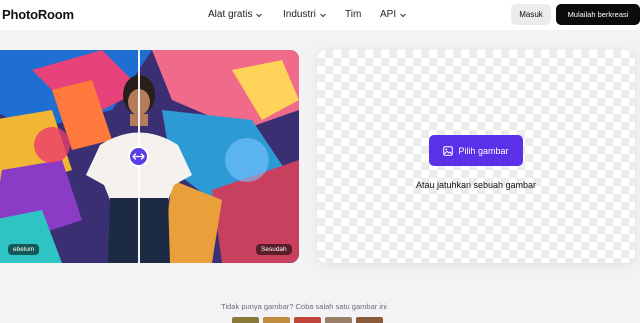  What do you see at coordinates (388, 14) in the screenshot?
I see `nav-api-label: API` at bounding box center [388, 14].